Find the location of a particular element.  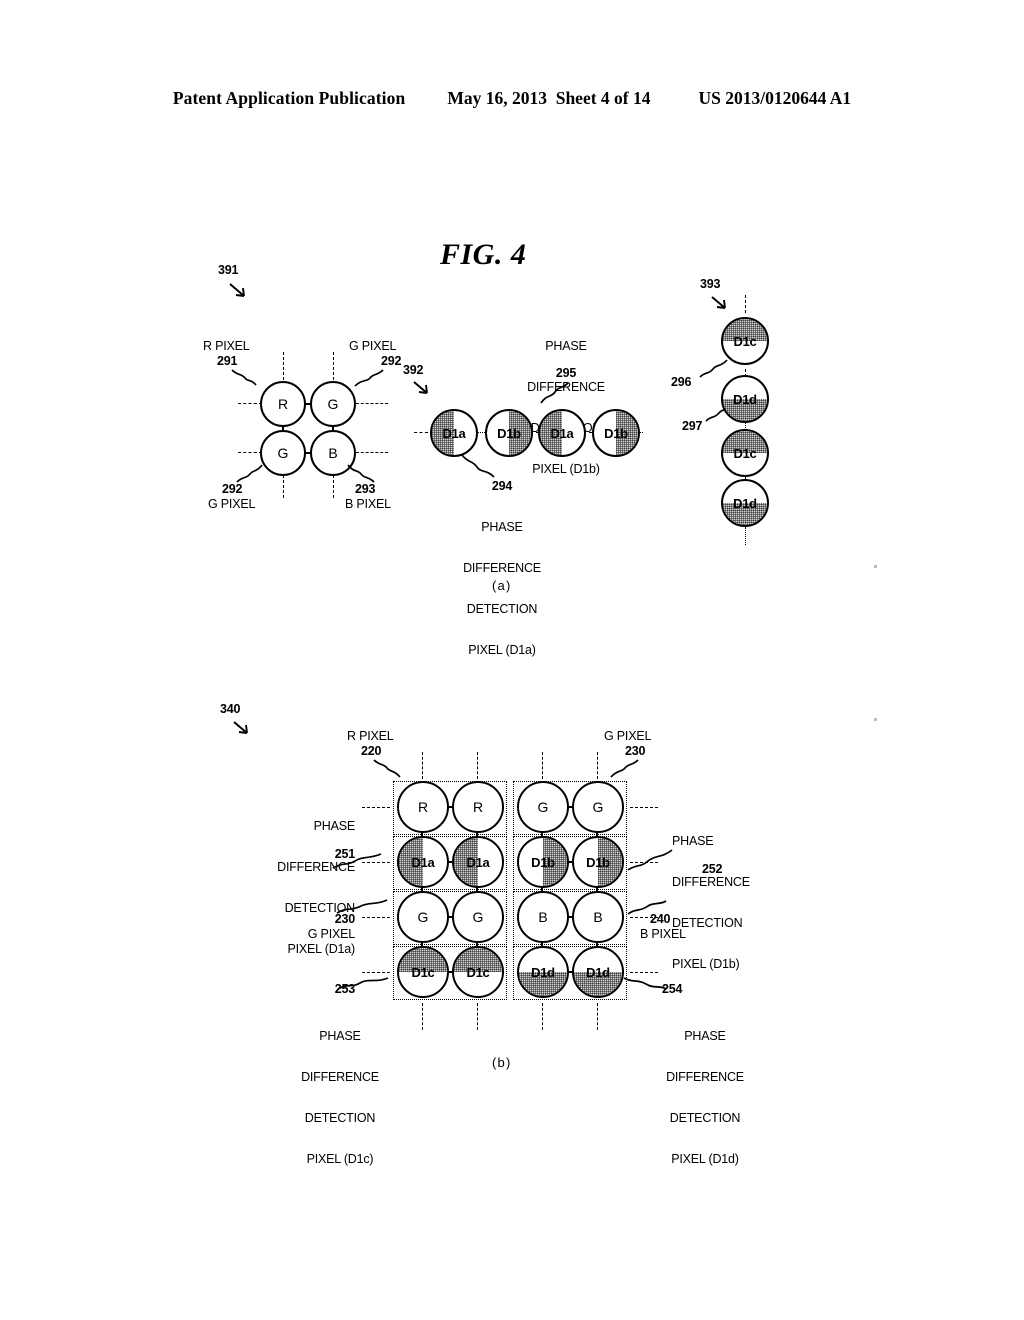

grid-circle-g-0-3: G is located at coordinates (598, 807).